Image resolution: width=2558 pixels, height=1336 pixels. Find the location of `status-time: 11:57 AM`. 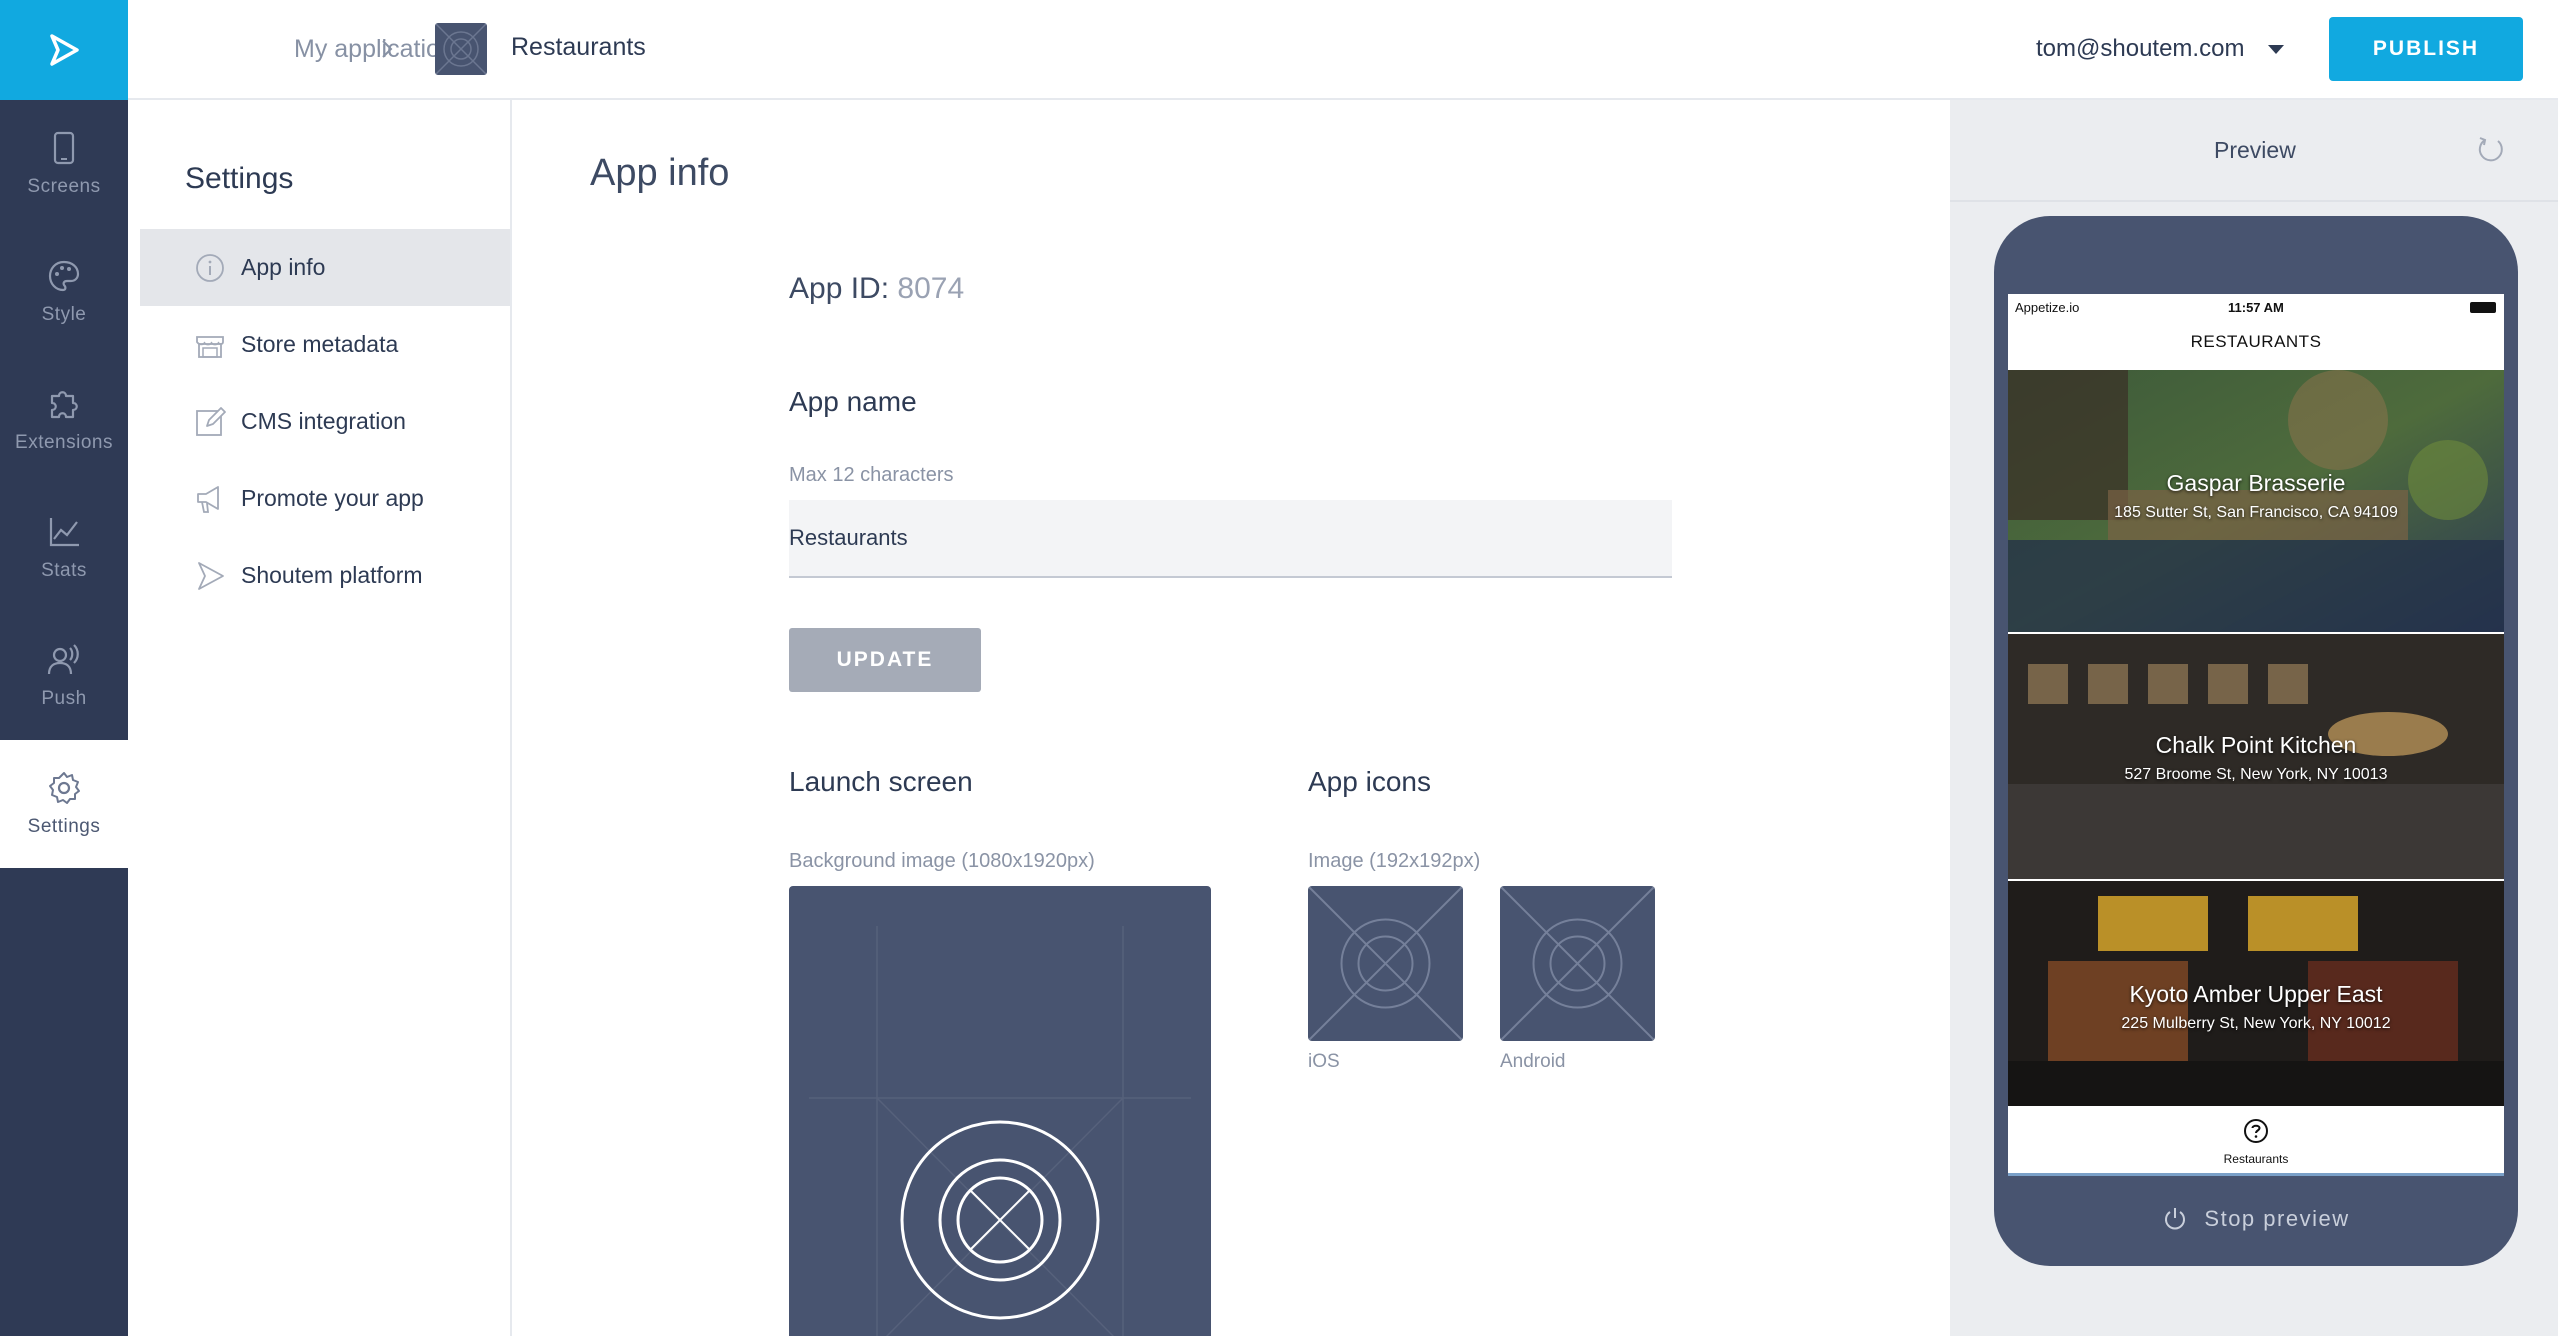

status-time: 11:57 AM is located at coordinates (2256, 307).